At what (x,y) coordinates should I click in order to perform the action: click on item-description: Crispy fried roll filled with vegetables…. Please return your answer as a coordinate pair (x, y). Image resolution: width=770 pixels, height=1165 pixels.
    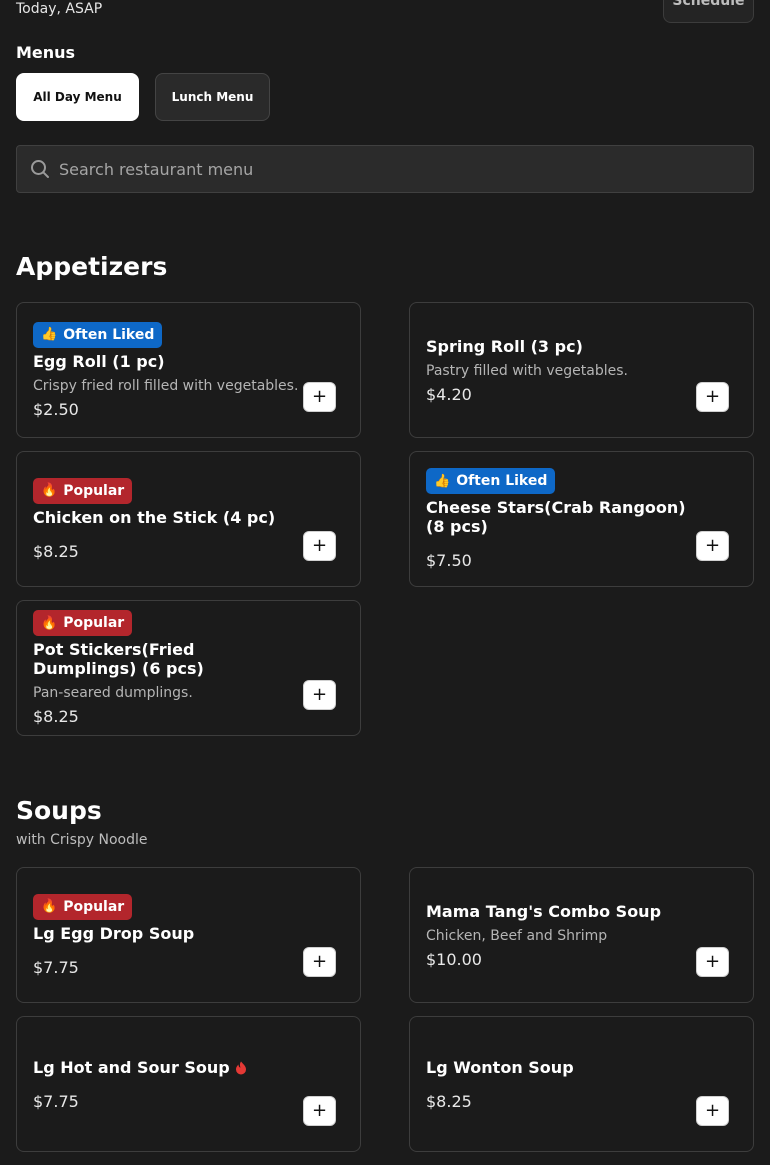
    Looking at the image, I should click on (166, 385).